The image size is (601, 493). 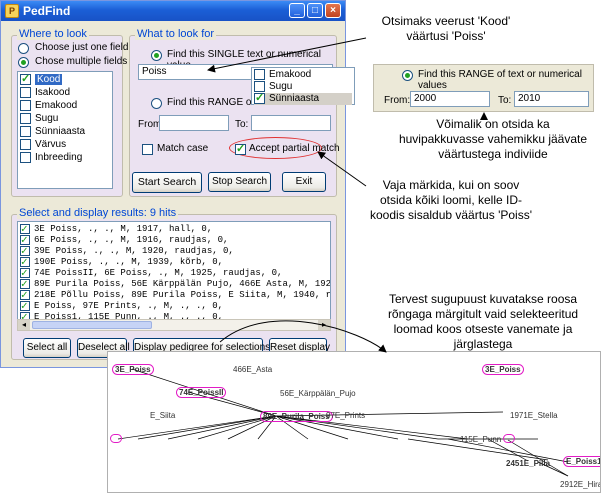 What do you see at coordinates (252, 369) in the screenshot?
I see `pedigree-node: 466E_Asta` at bounding box center [252, 369].